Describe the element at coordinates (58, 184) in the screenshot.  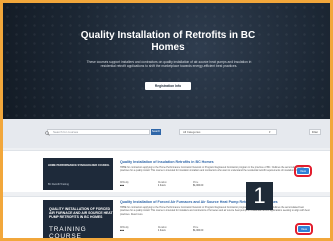
I see `thumbnail-tagline: BC Retrofit Training` at that location.